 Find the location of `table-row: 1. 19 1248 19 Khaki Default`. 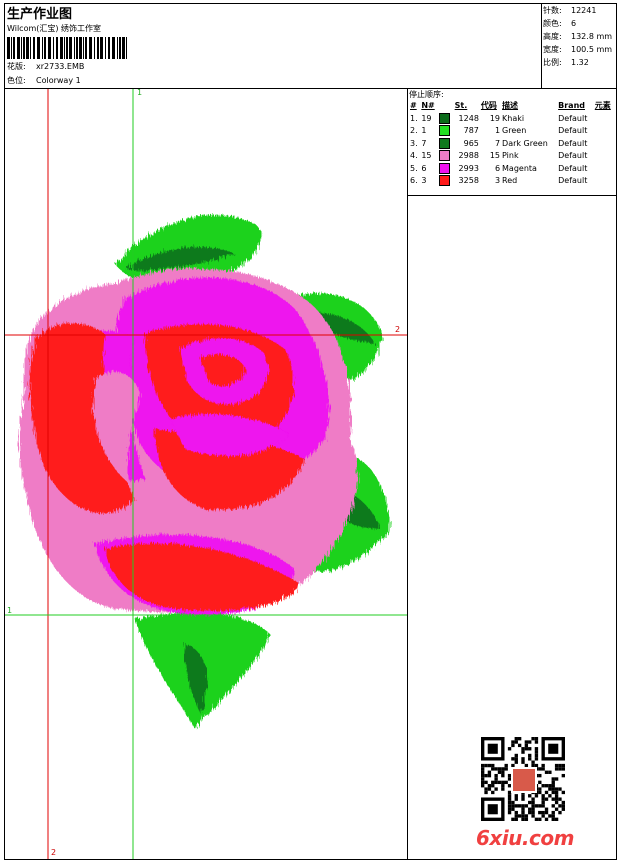

table-row: 1. 19 1248 19 Khaki Default is located at coordinates (512, 119).